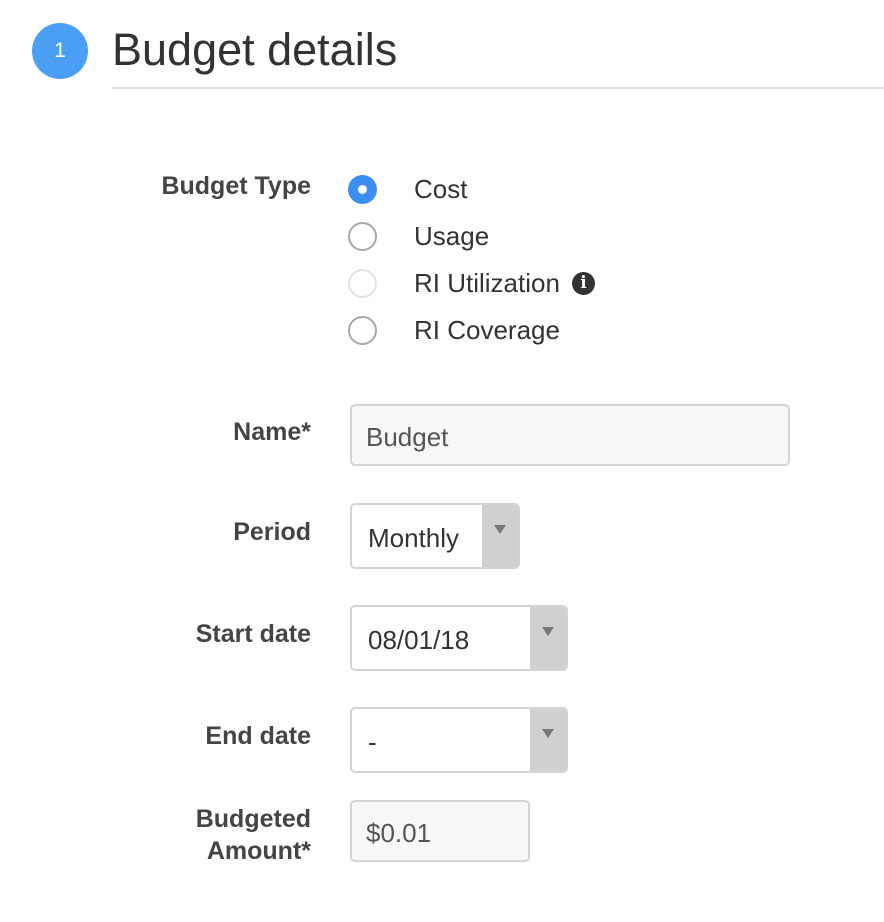 This screenshot has width=884, height=922. Describe the element at coordinates (253, 835) in the screenshot. I see `budgeted-amount-label: Budgeted Amount*` at that location.